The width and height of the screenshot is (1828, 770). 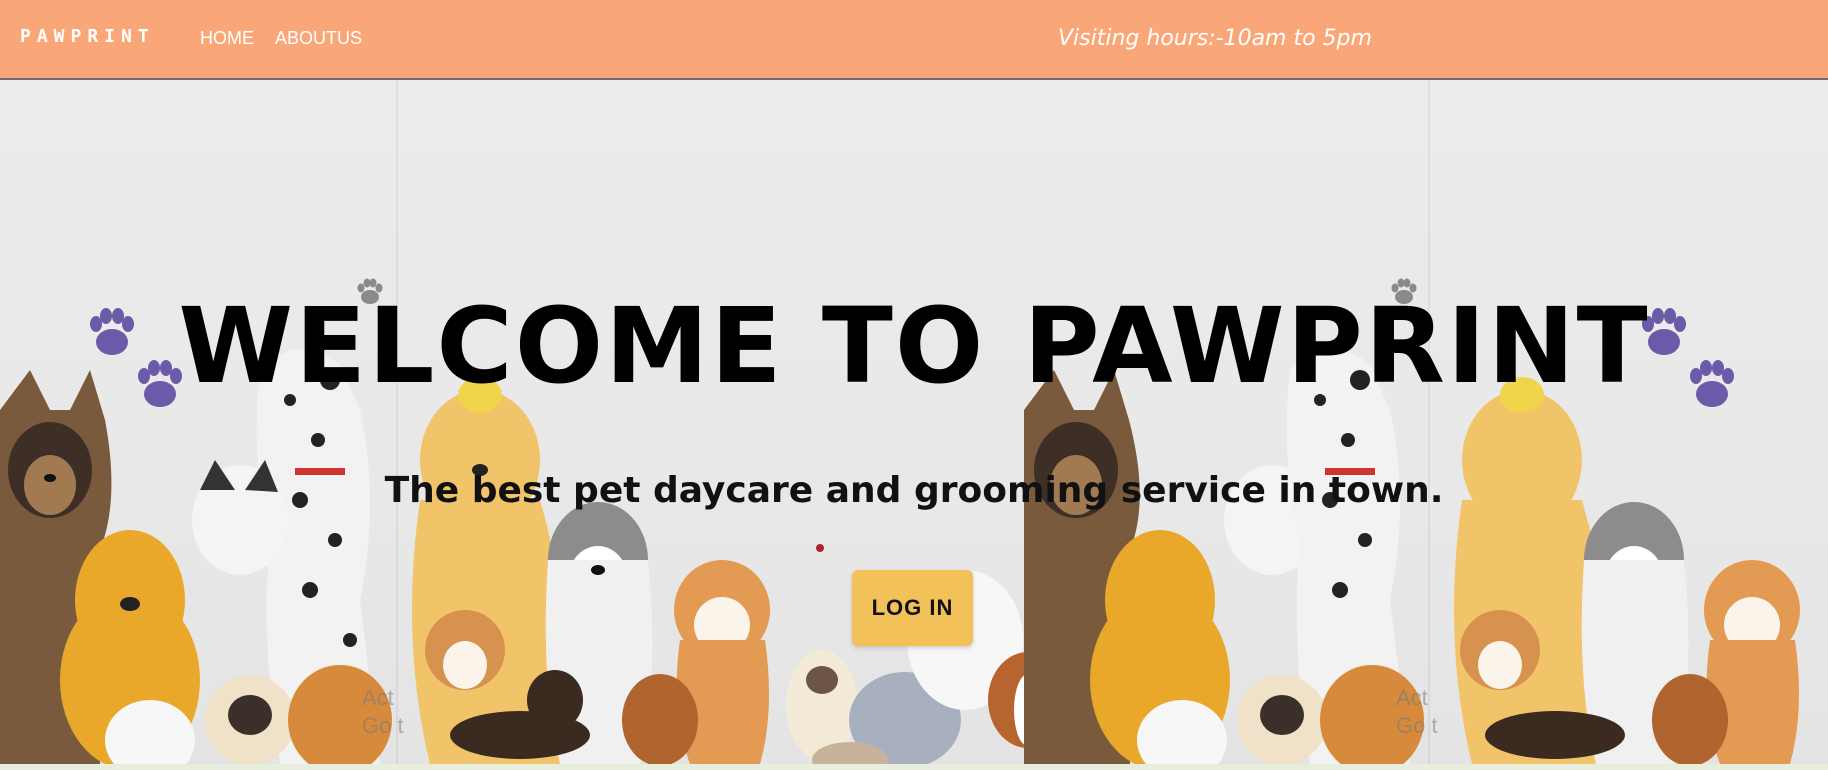 I want to click on hero-title: WELCOME TO PAWPRINT, so click(x=914, y=346).